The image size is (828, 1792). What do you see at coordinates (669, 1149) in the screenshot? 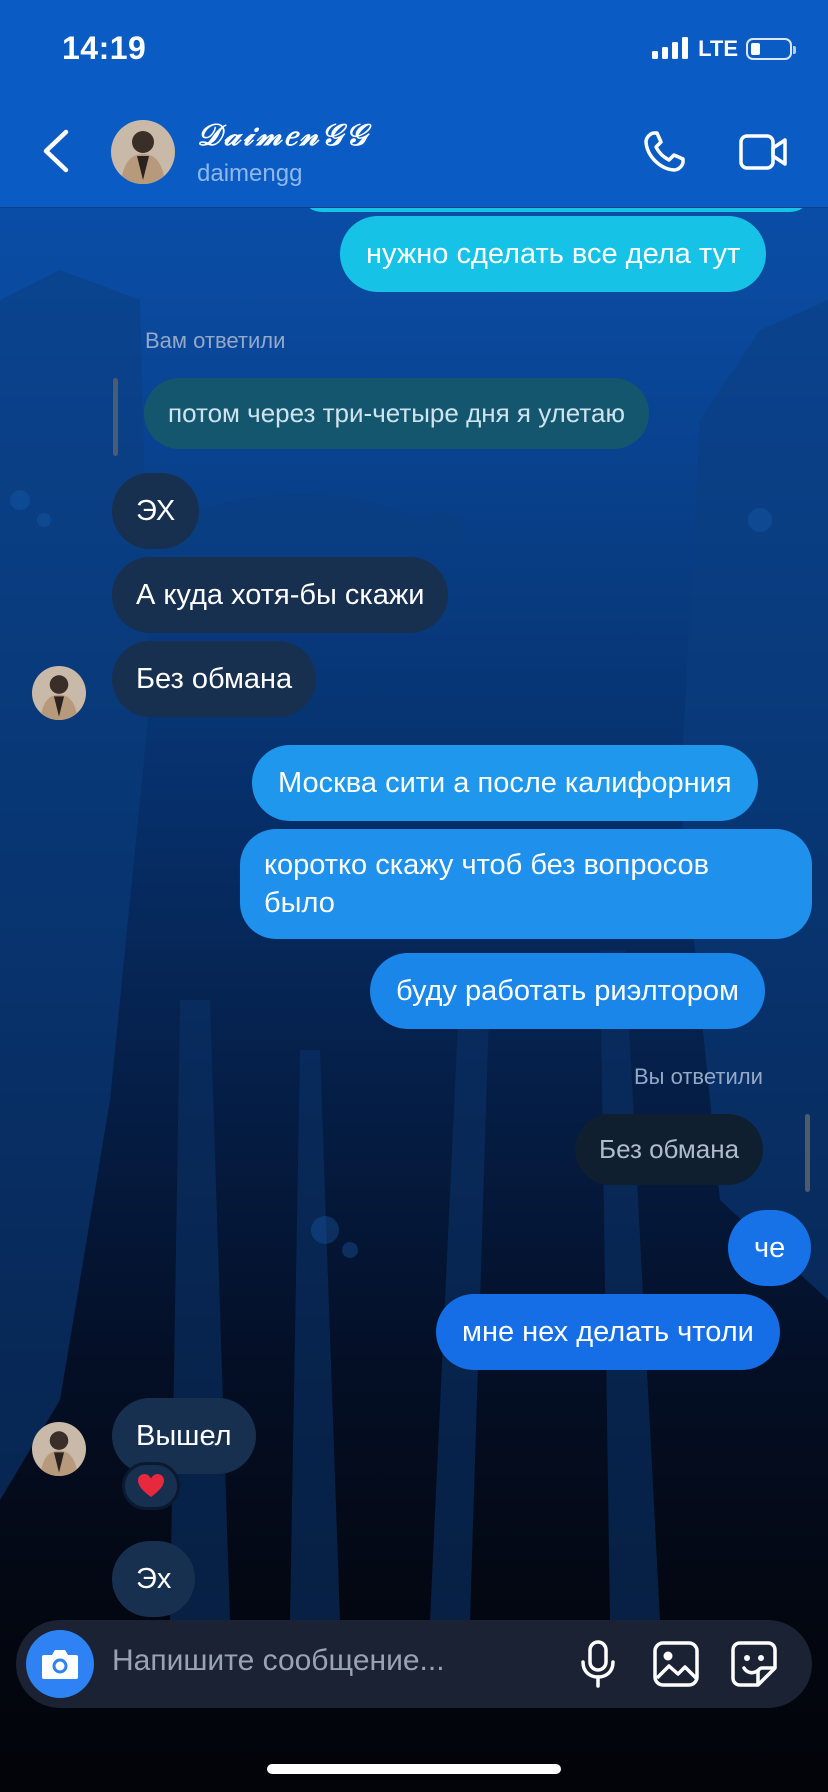
I see `replied-message-quote: Без обмана` at bounding box center [669, 1149].